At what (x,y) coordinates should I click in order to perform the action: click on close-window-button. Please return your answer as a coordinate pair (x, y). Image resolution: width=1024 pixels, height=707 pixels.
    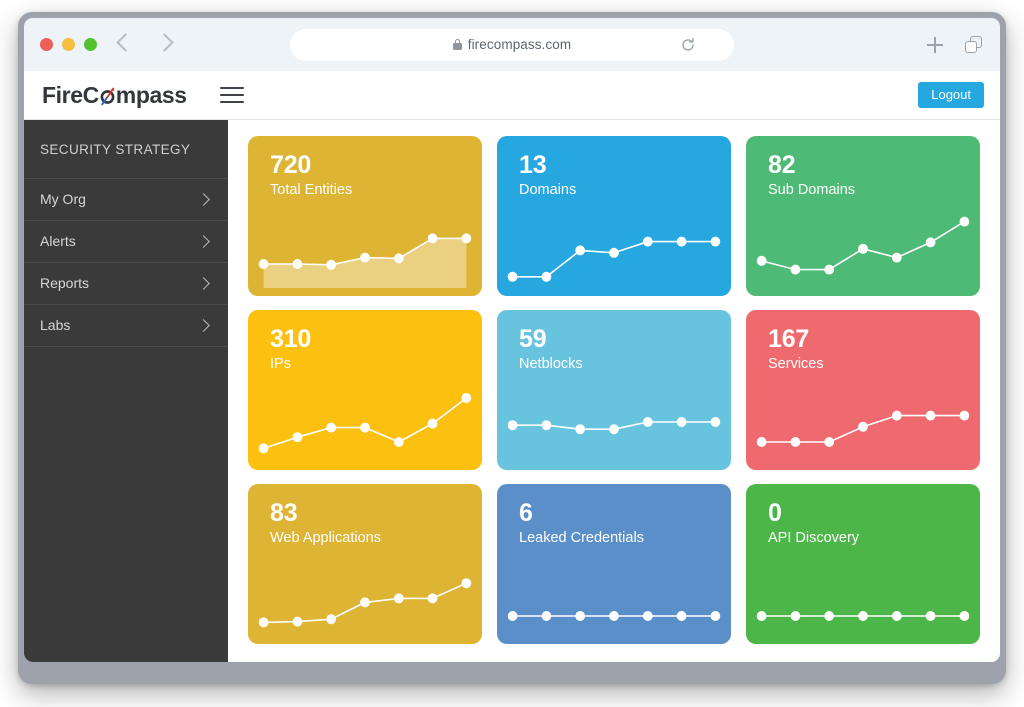
    Looking at the image, I should click on (46, 44).